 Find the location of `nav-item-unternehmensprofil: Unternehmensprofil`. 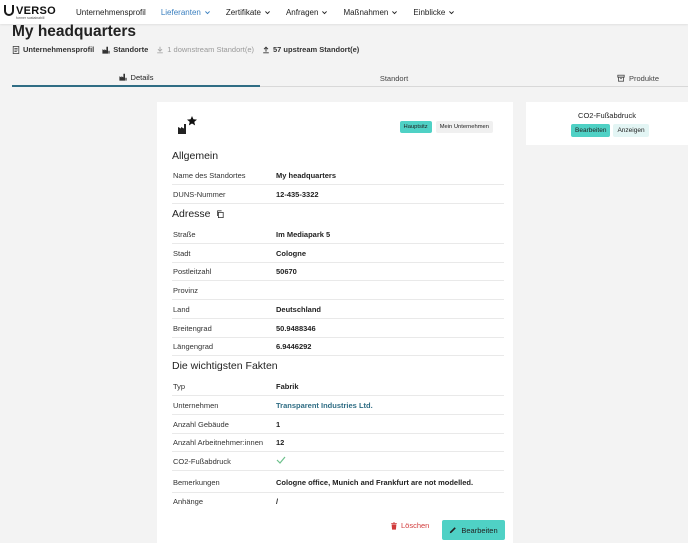

nav-item-unternehmensprofil: Unternehmensprofil is located at coordinates (111, 12).